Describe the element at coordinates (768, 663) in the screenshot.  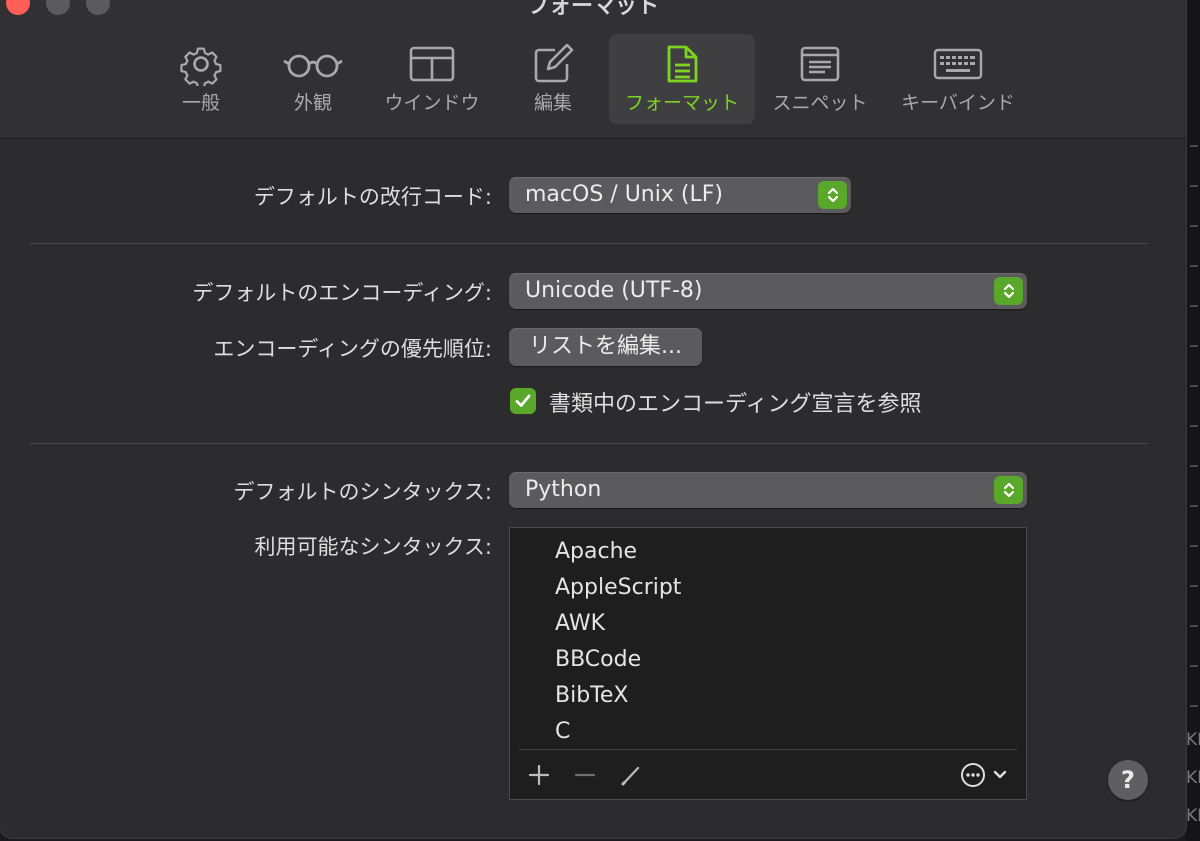
I see `available-syntax-list: Apache AppleScript AWK BBCode BibTeX C` at that location.